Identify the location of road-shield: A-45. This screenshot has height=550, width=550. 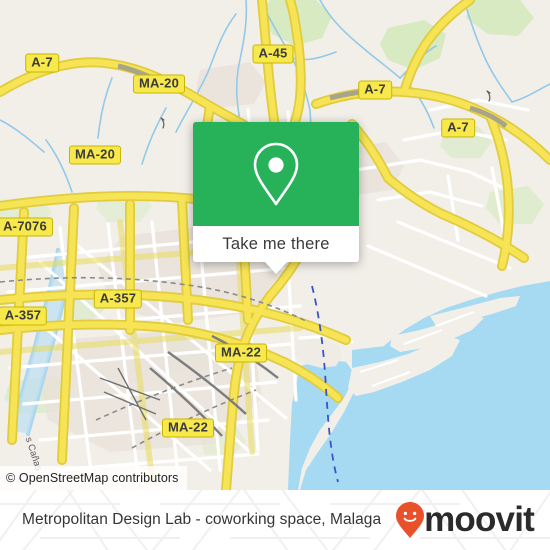
(273, 54).